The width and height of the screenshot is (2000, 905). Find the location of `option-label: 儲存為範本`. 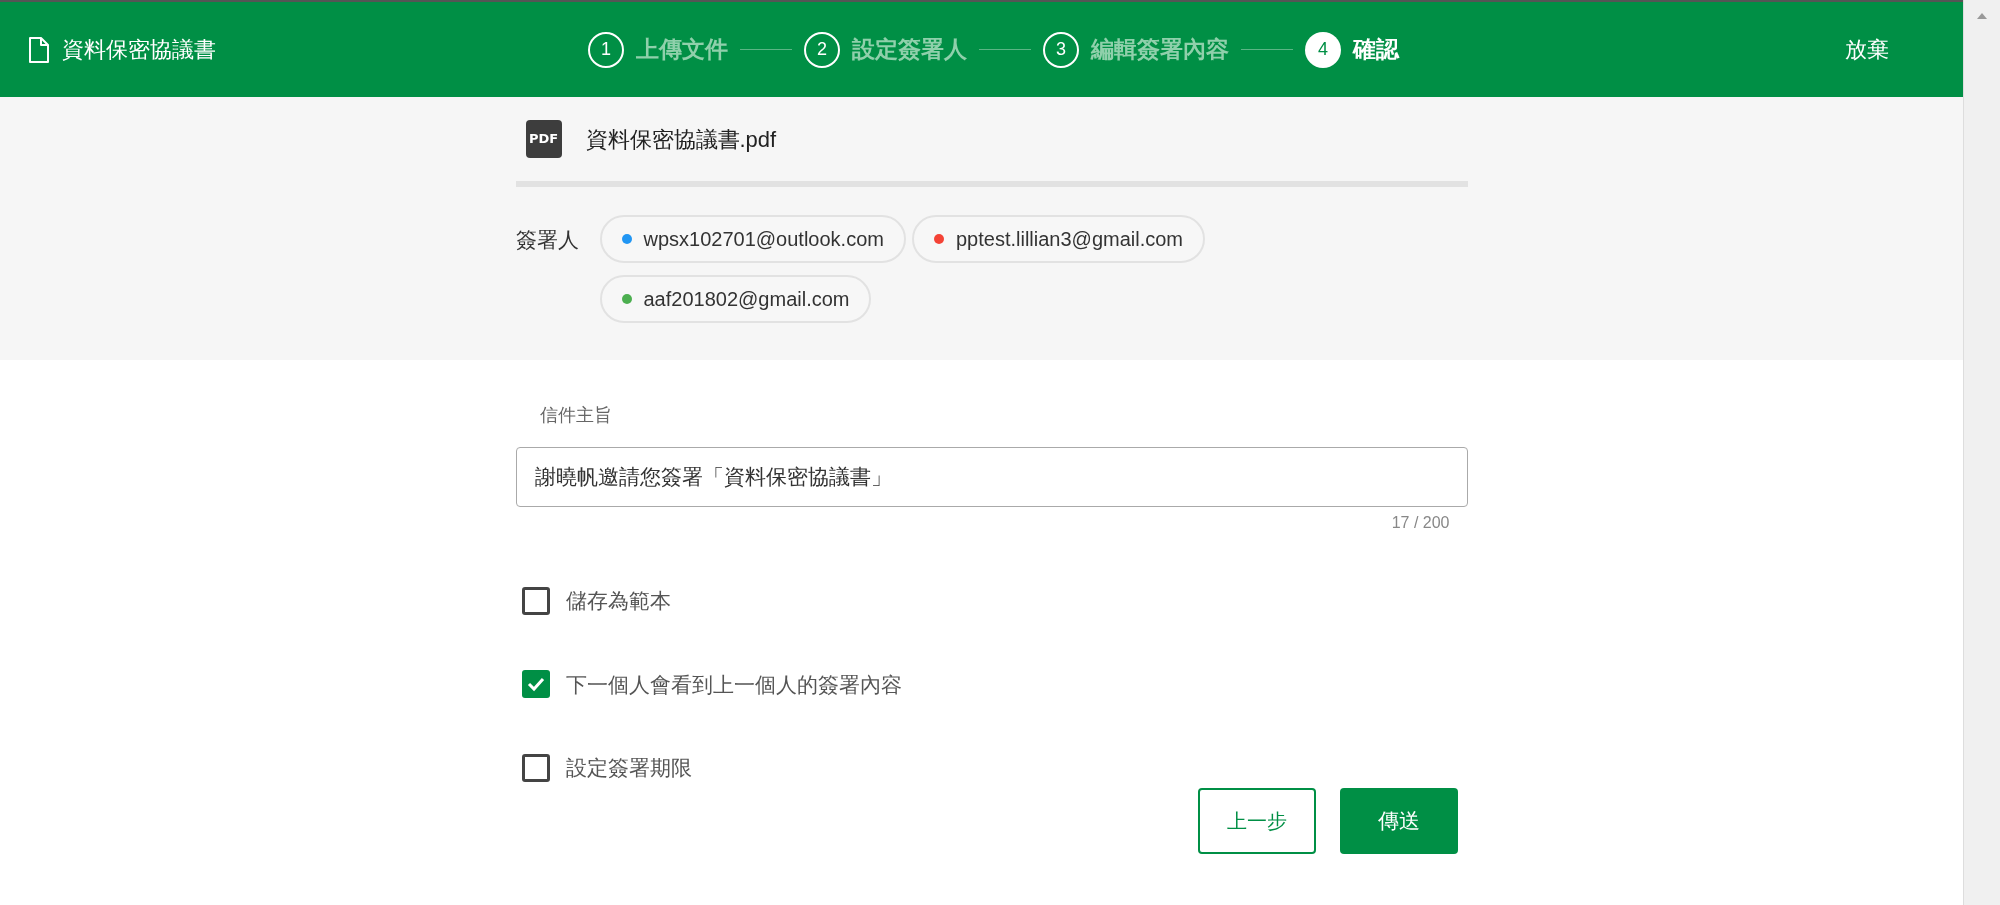

option-label: 儲存為範本 is located at coordinates (618, 601).